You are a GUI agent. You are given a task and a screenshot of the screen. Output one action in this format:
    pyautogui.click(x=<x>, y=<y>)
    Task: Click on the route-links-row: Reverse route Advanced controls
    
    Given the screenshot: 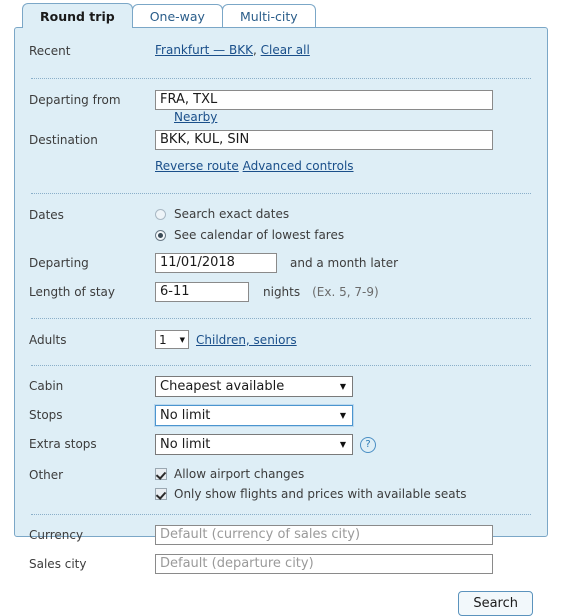 What is the action you would take?
    pyautogui.click(x=281, y=167)
    